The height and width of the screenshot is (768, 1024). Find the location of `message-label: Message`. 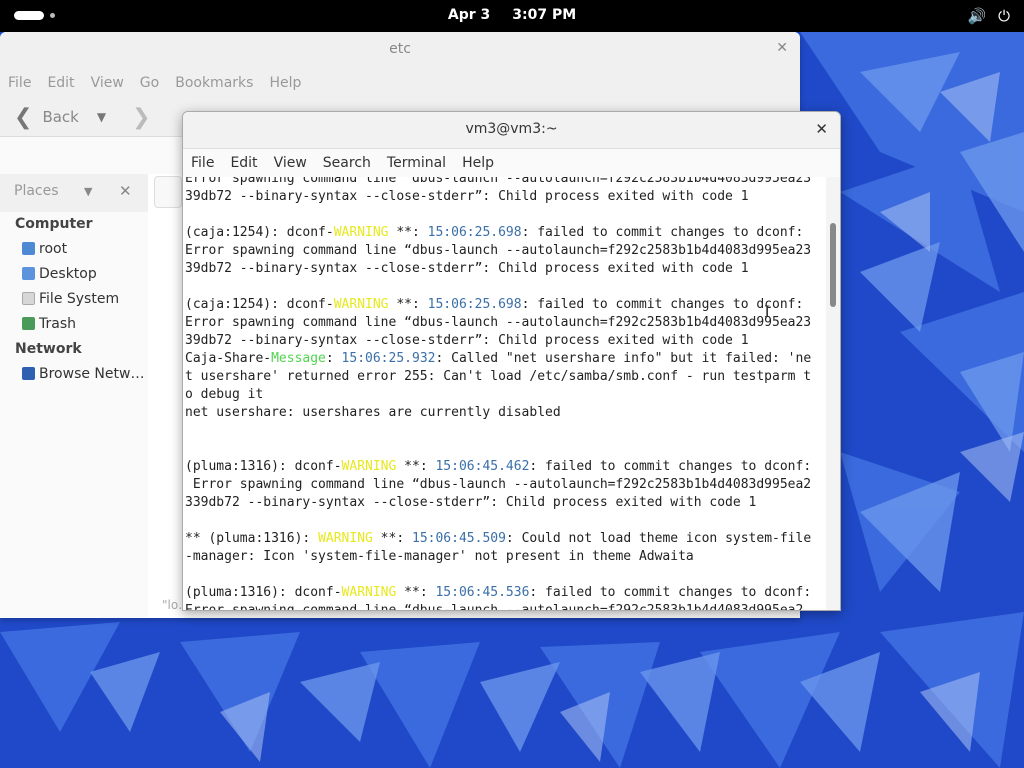

message-label: Message is located at coordinates (298, 358).